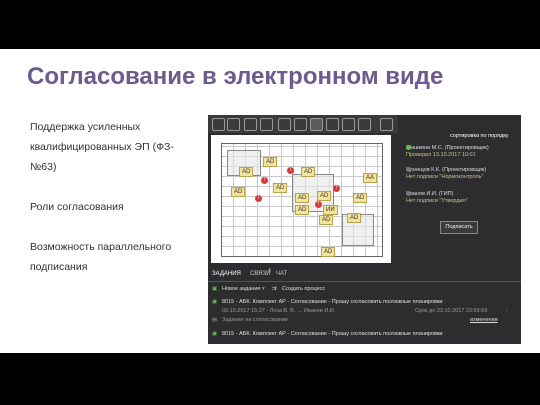 The height and width of the screenshot is (405, 540). What do you see at coordinates (479, 136) in the screenshot?
I see `sort-link: сортировка по порядку` at bounding box center [479, 136].